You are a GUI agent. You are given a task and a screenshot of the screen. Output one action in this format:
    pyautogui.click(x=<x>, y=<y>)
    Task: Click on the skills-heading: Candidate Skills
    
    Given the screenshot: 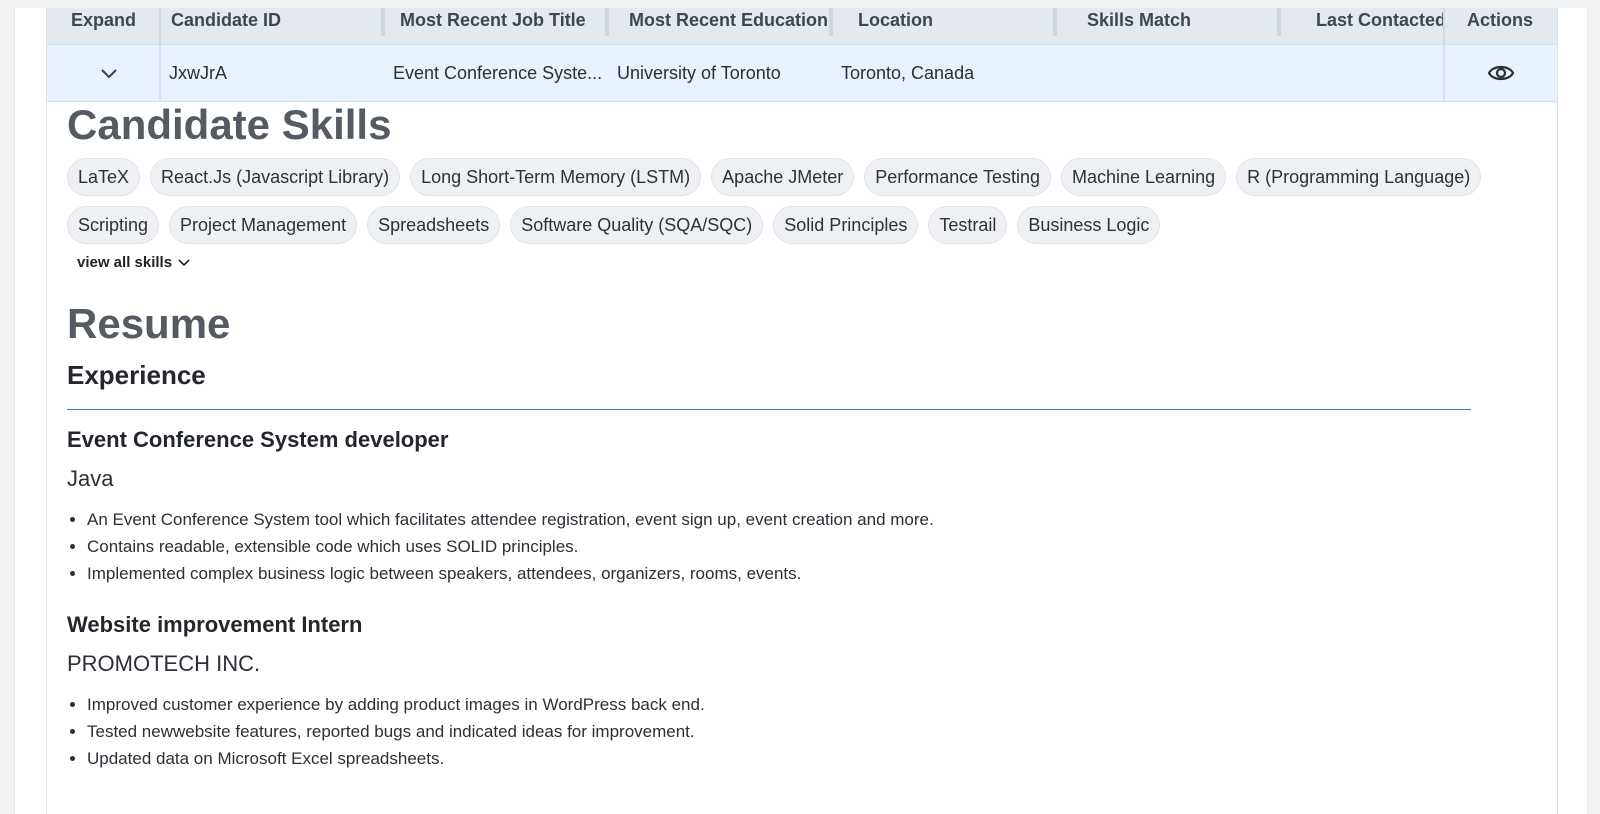 What is the action you would take?
    pyautogui.click(x=229, y=124)
    